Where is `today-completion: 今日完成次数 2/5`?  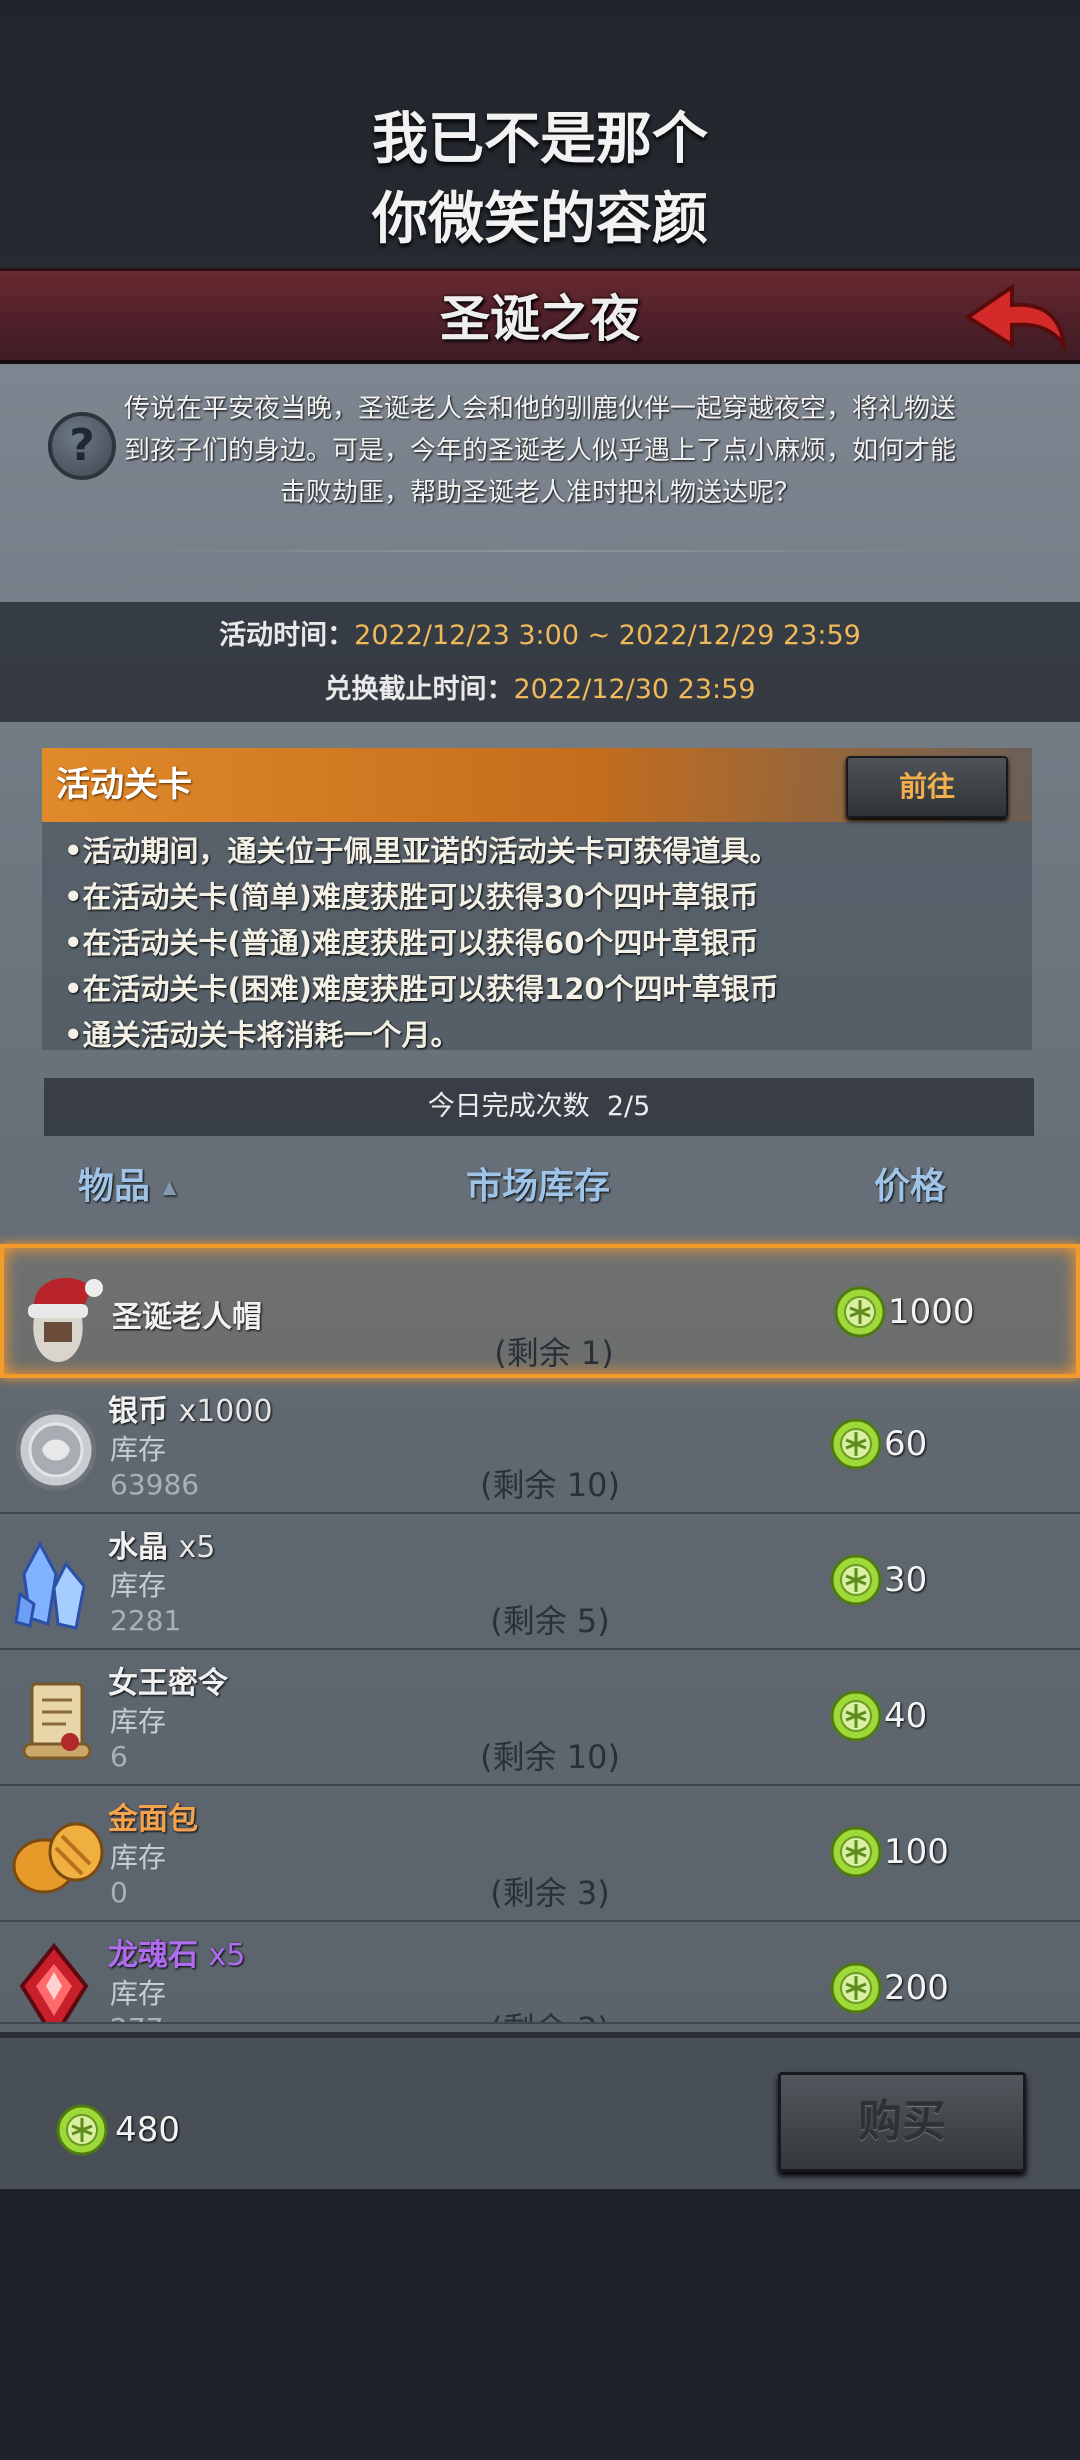 today-completion: 今日完成次数 2/5 is located at coordinates (539, 1107).